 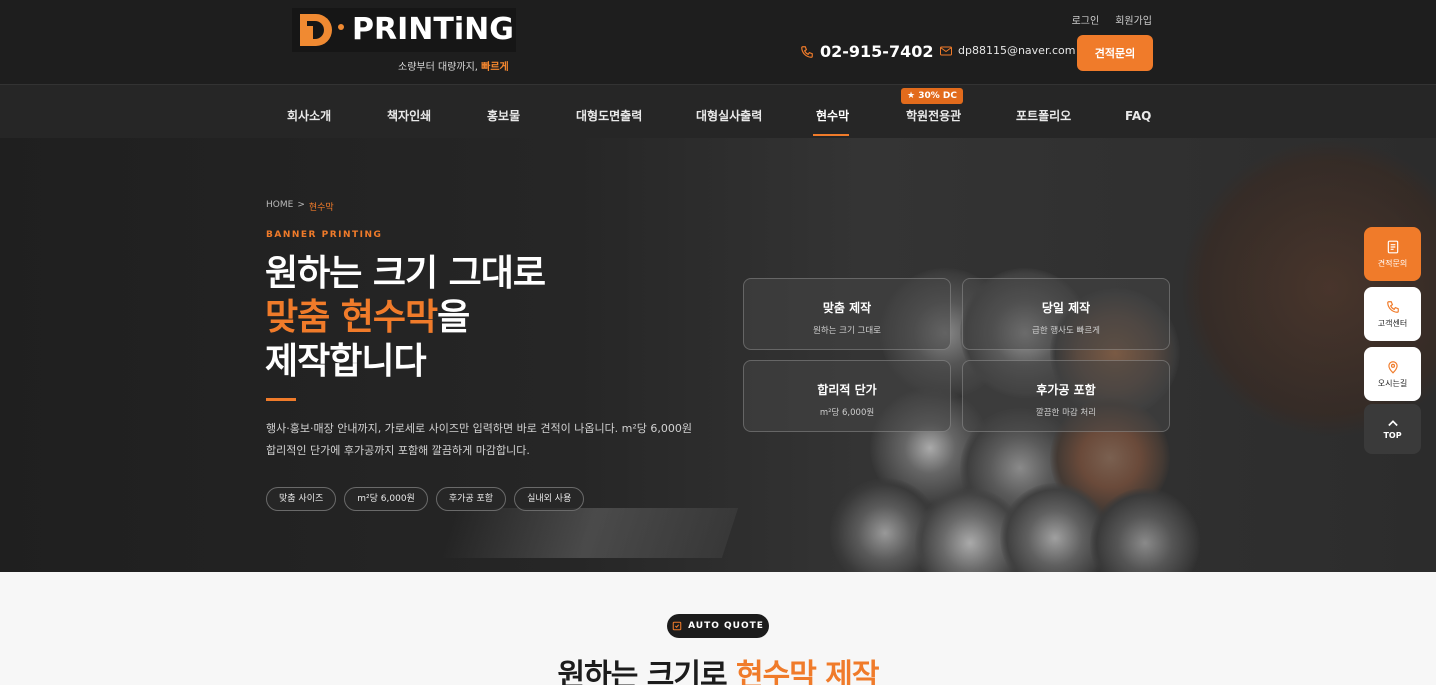 What do you see at coordinates (877, 51) in the screenshot?
I see `phone-number: 02-915-7402` at bounding box center [877, 51].